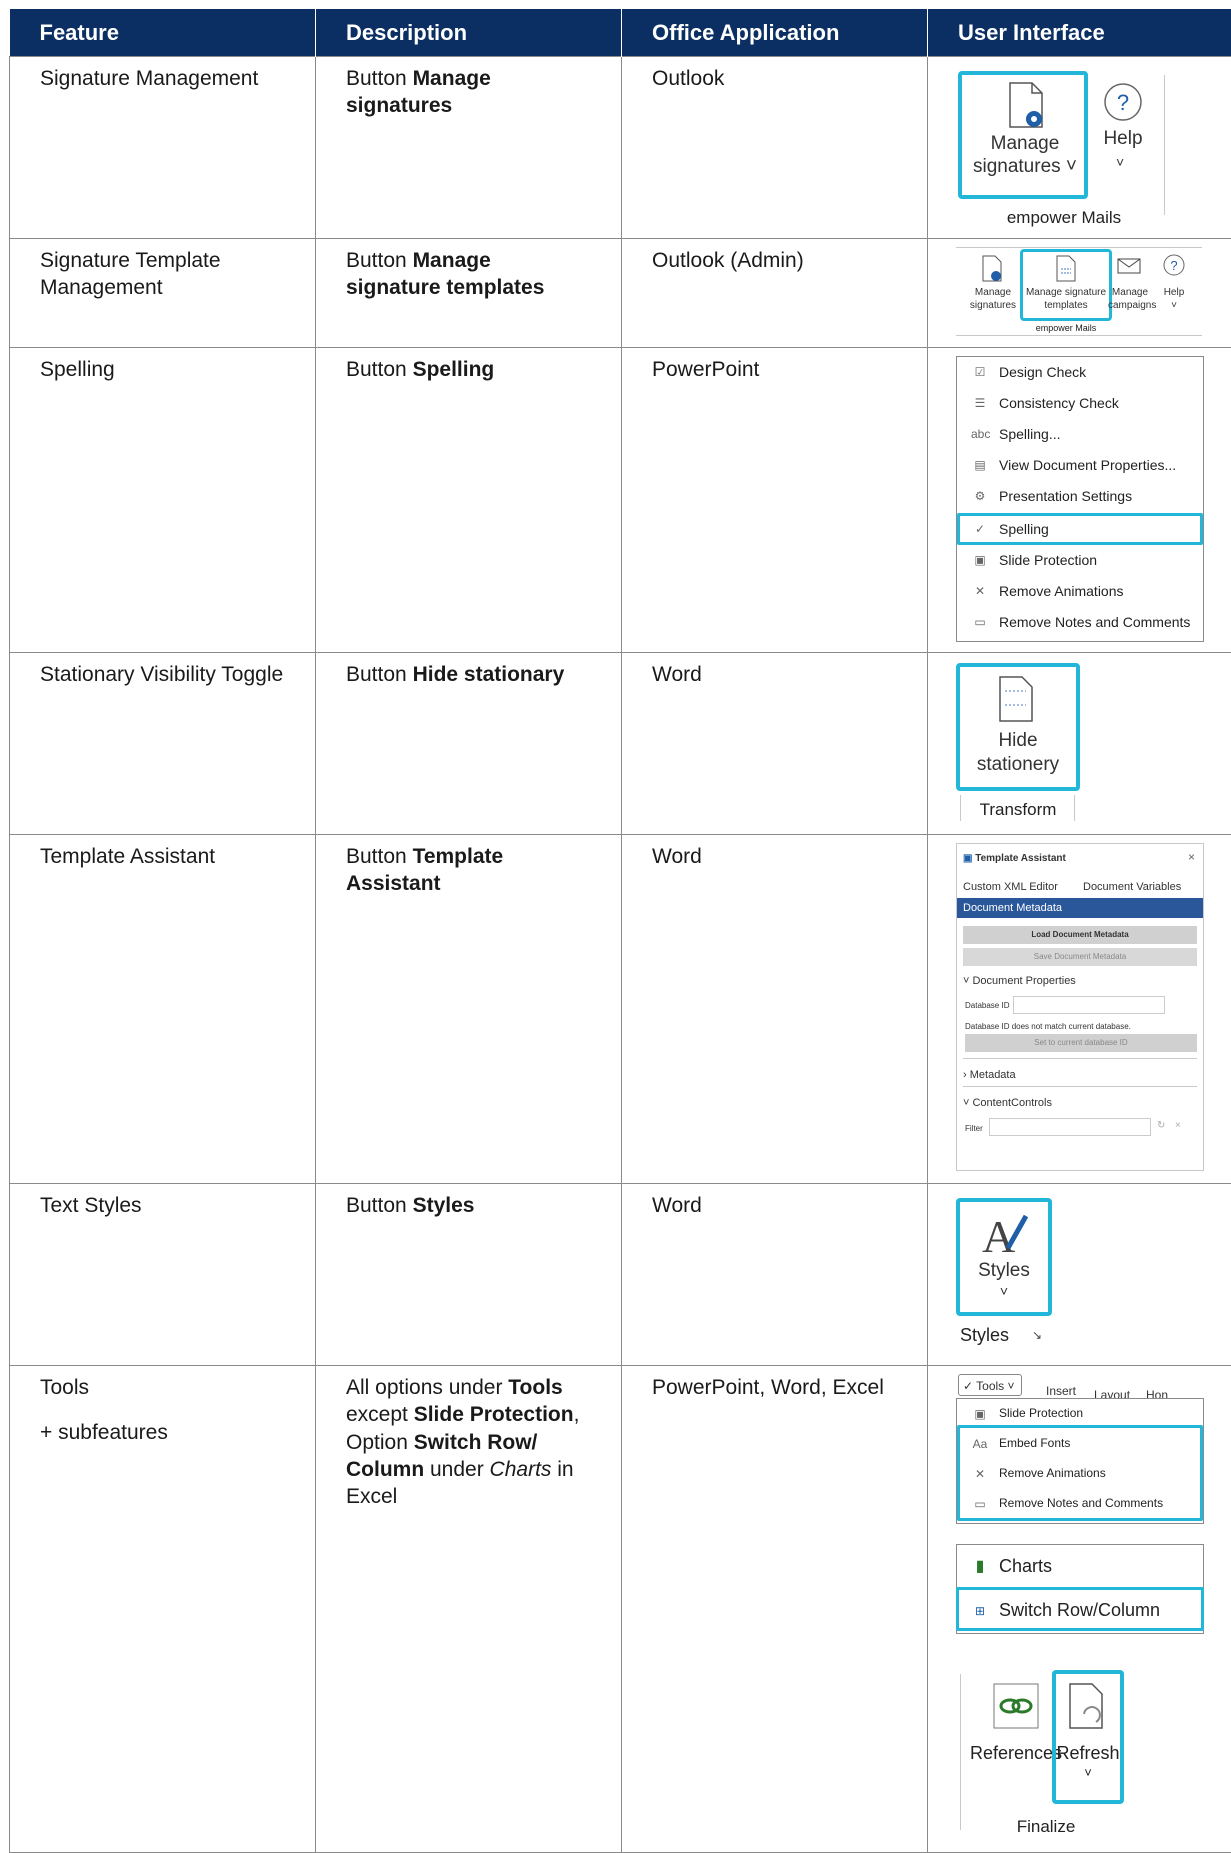 The width and height of the screenshot is (1231, 1853). I want to click on embed-fonts-icon: Aa, so click(980, 1444).